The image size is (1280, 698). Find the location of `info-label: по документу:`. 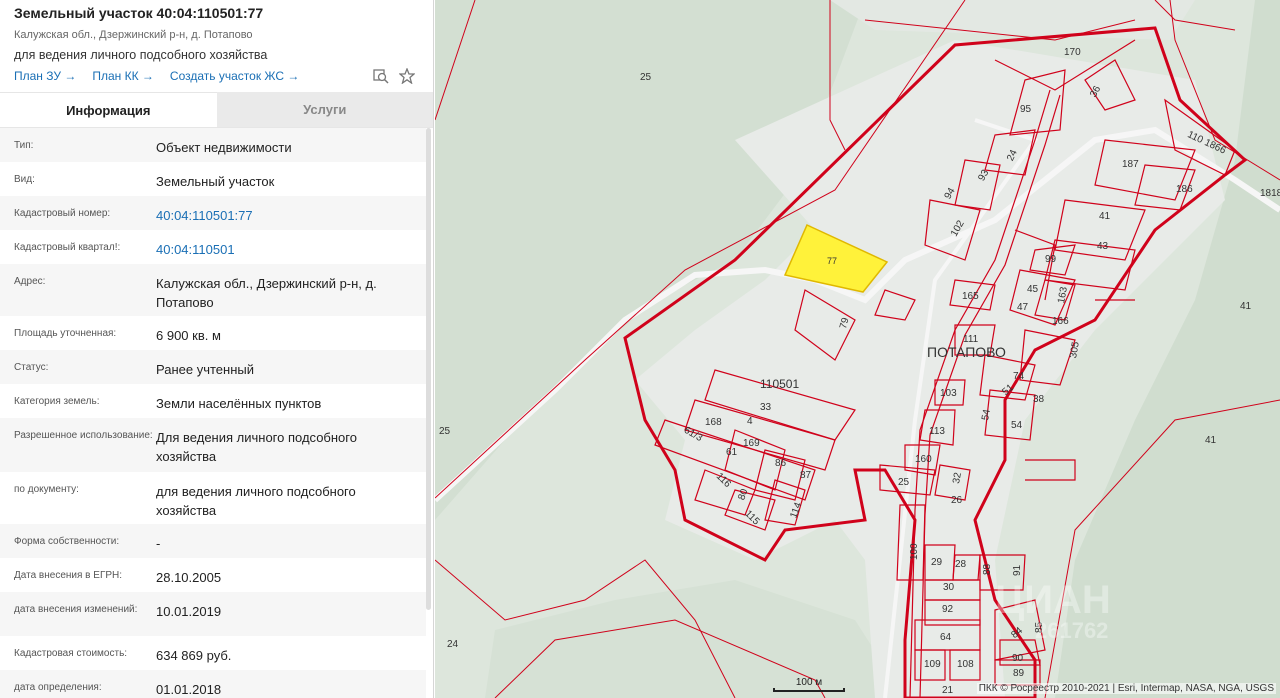

info-label: по документу: is located at coordinates (46, 489).